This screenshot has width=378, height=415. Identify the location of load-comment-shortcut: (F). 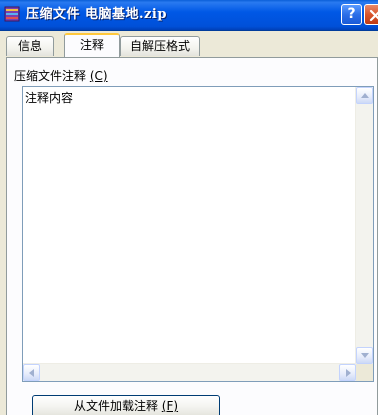
(170, 406).